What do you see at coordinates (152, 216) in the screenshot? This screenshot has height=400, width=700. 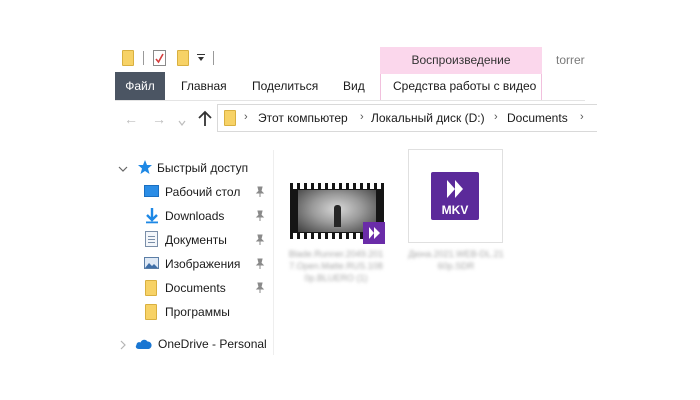 I see `downloads-arrow-icon` at bounding box center [152, 216].